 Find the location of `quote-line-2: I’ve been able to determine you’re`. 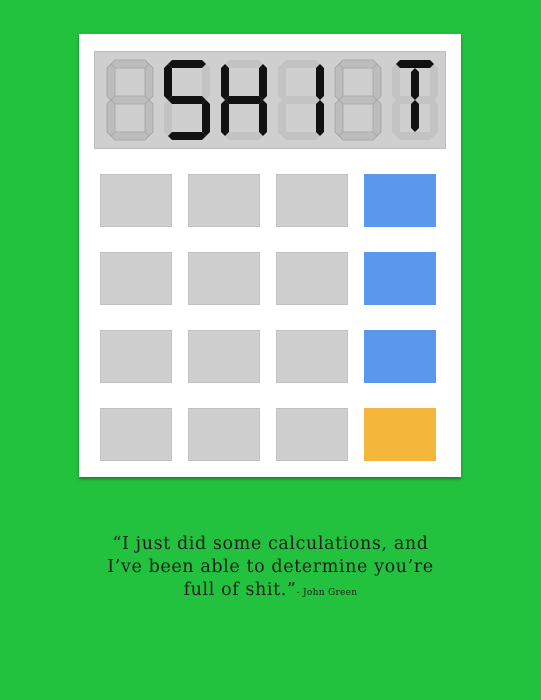

quote-line-2: I’ve been able to determine you’re is located at coordinates (270, 567).